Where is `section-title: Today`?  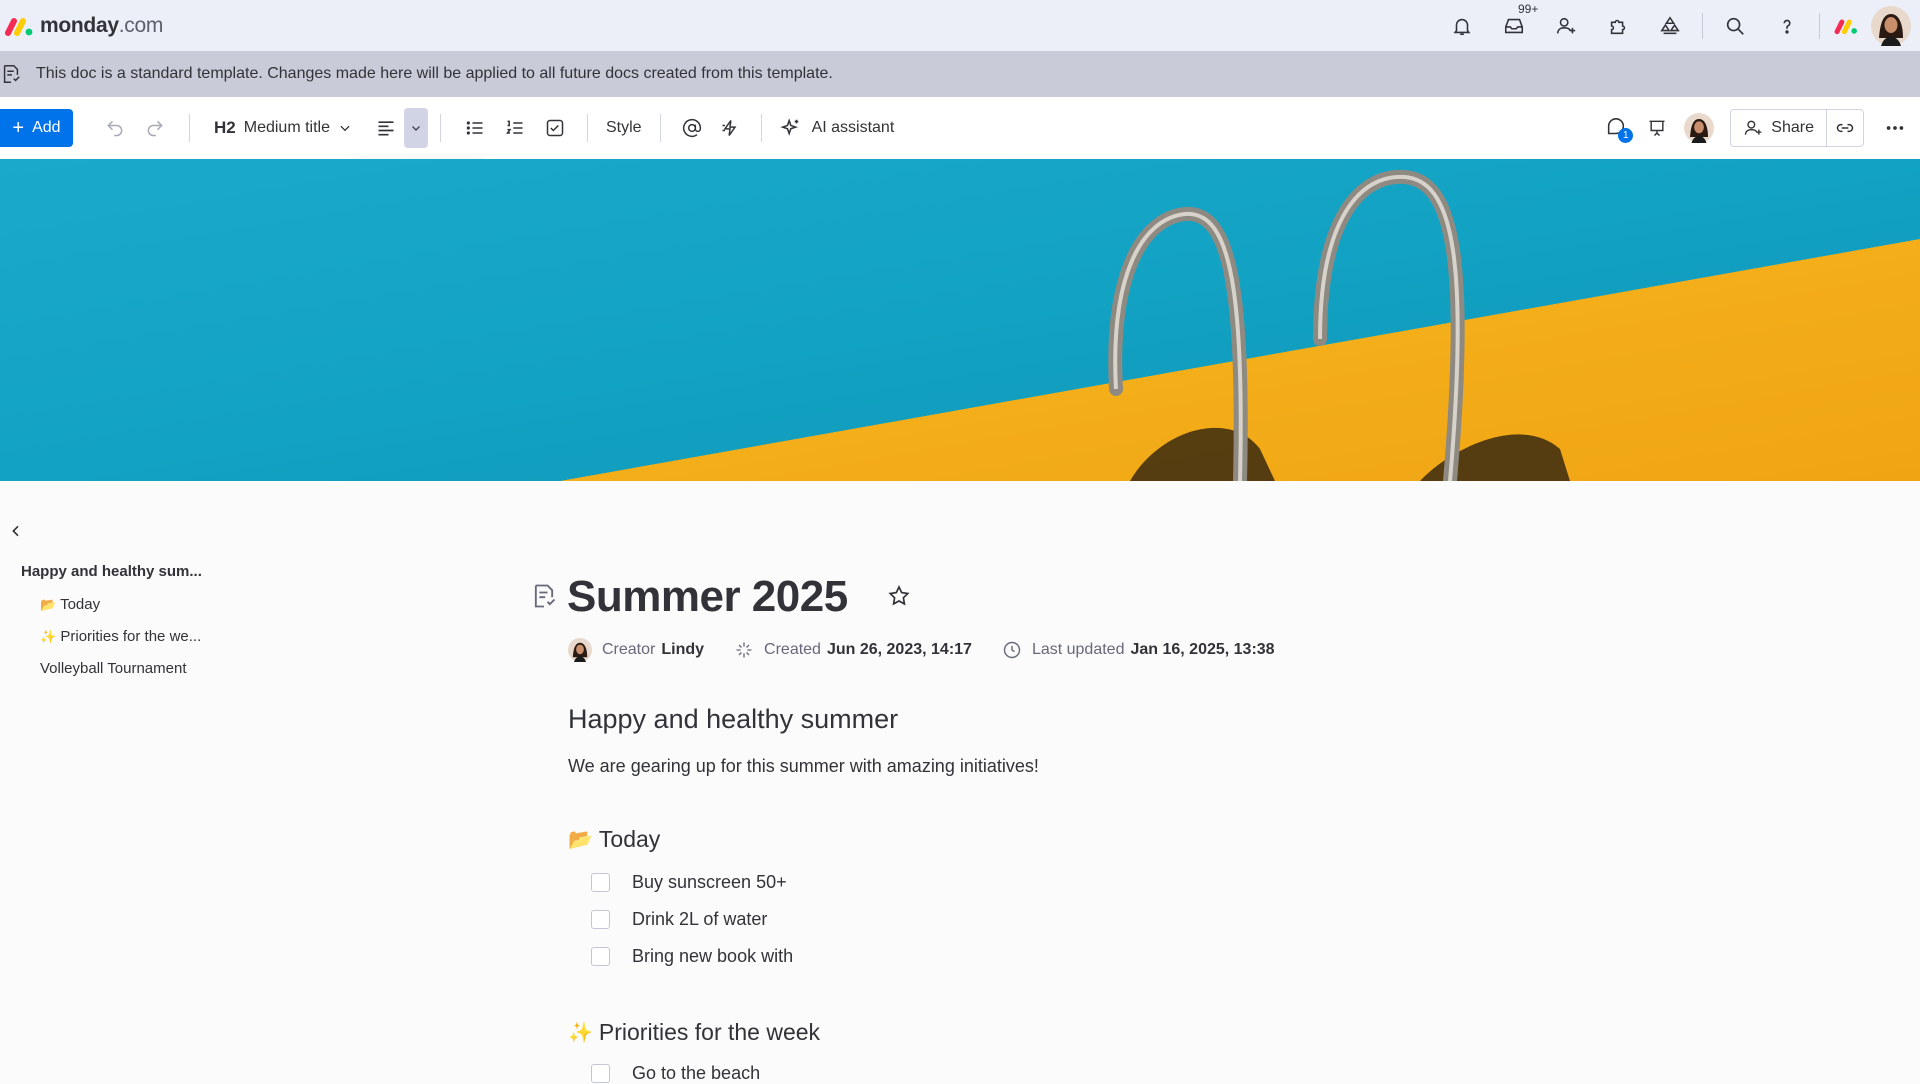
section-title: Today is located at coordinates (629, 839).